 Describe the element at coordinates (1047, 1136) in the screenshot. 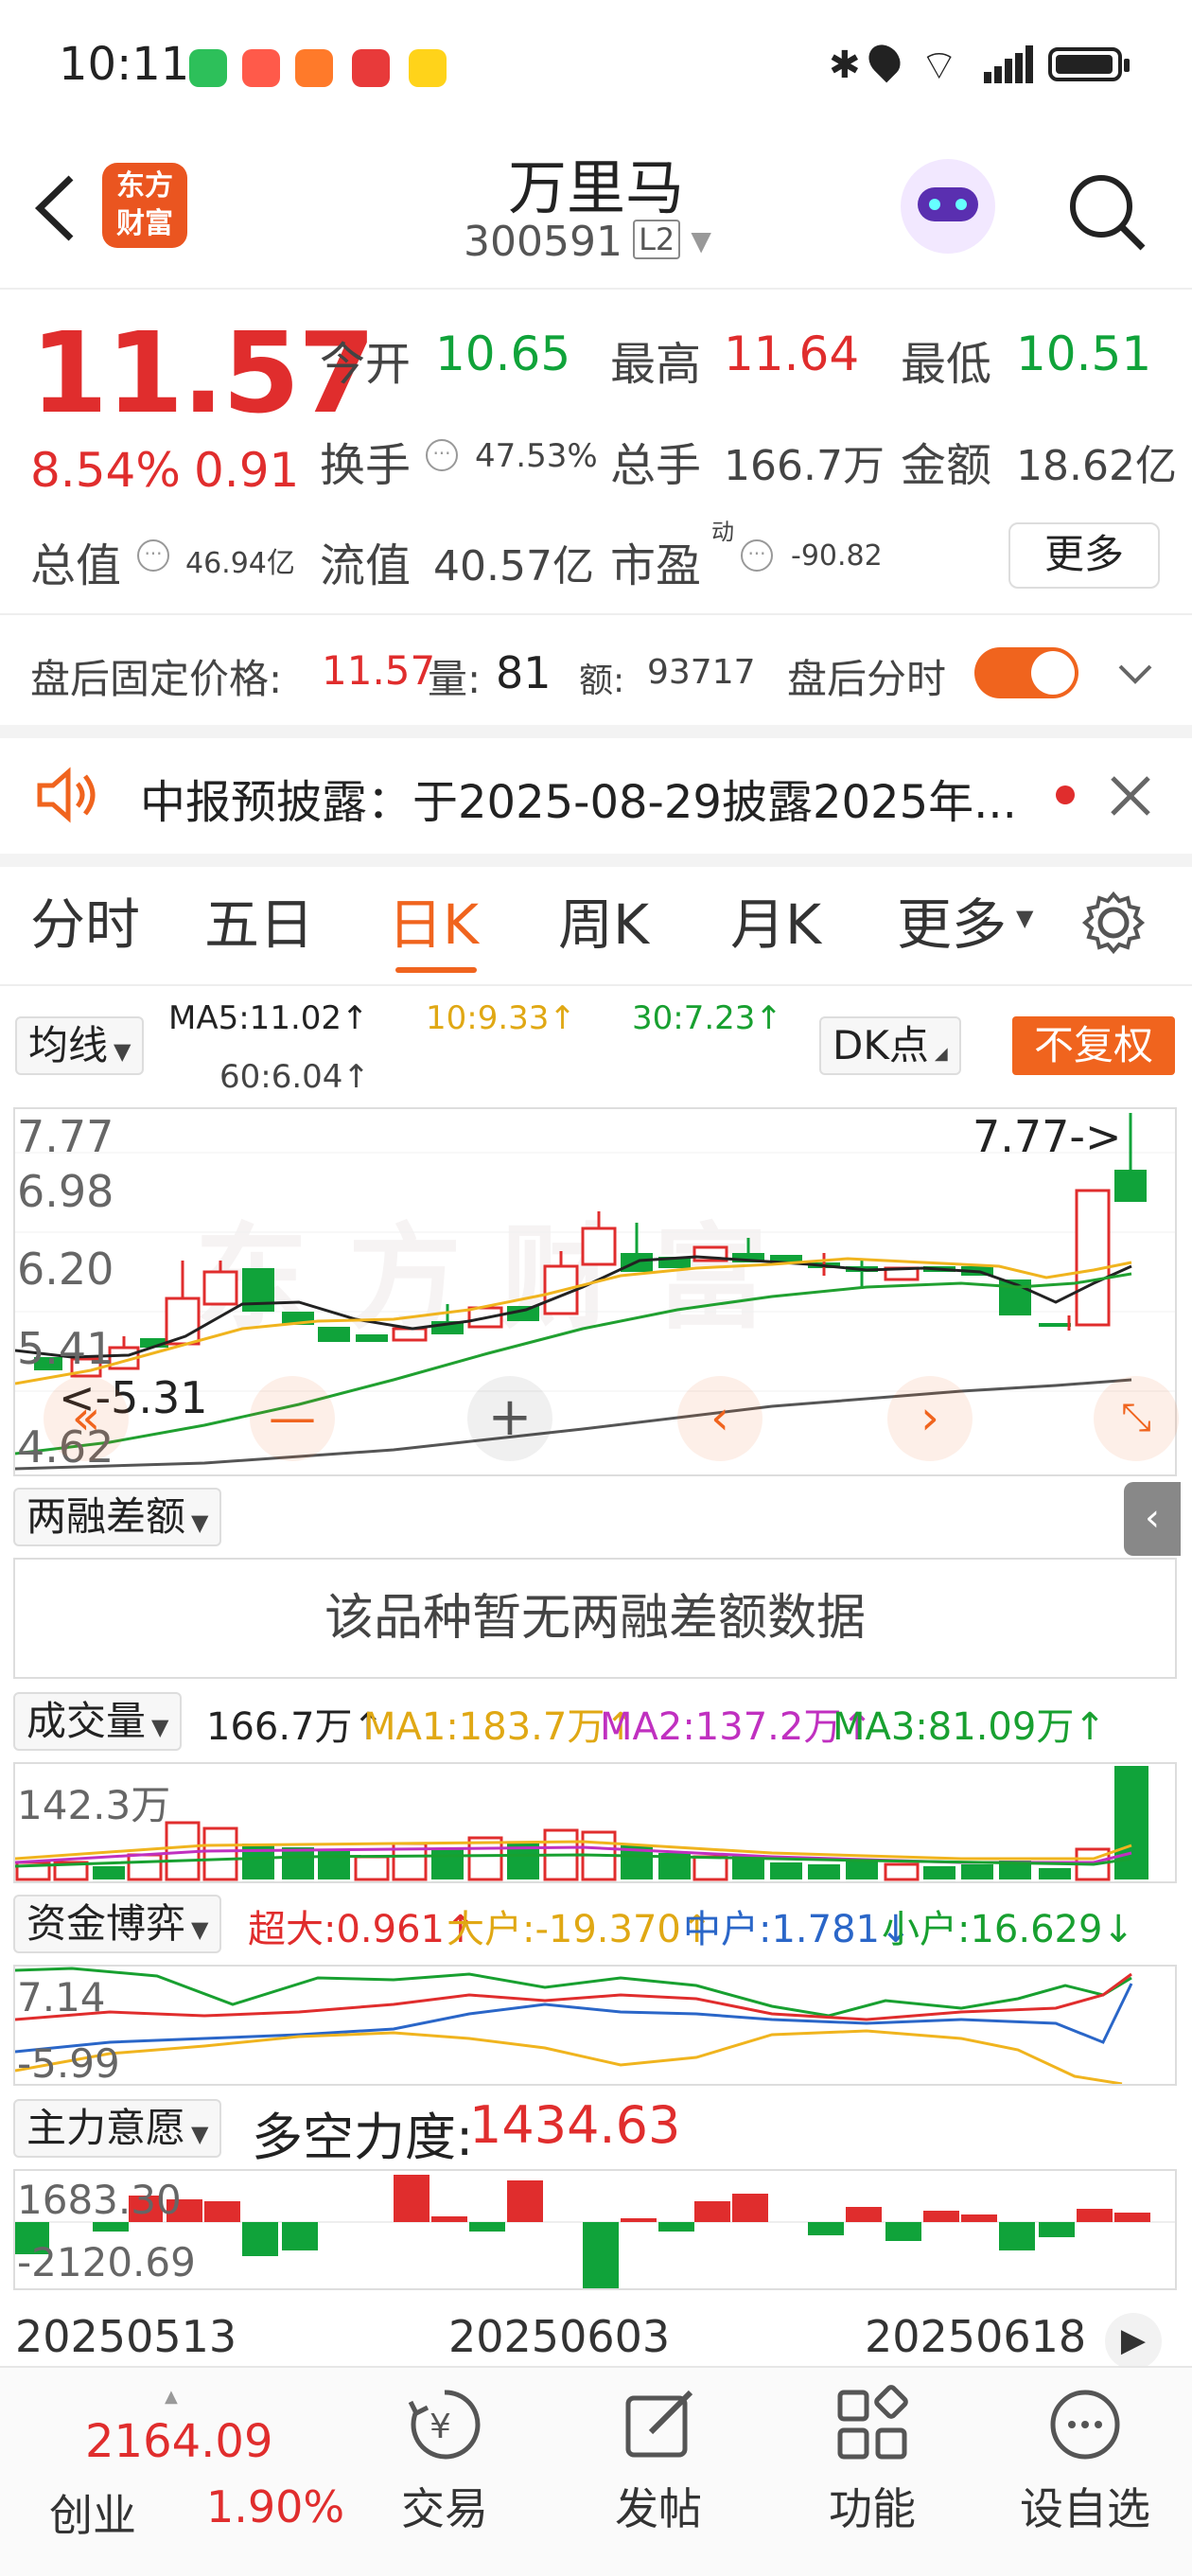

I see `max-price-tag: 7.77->` at that location.